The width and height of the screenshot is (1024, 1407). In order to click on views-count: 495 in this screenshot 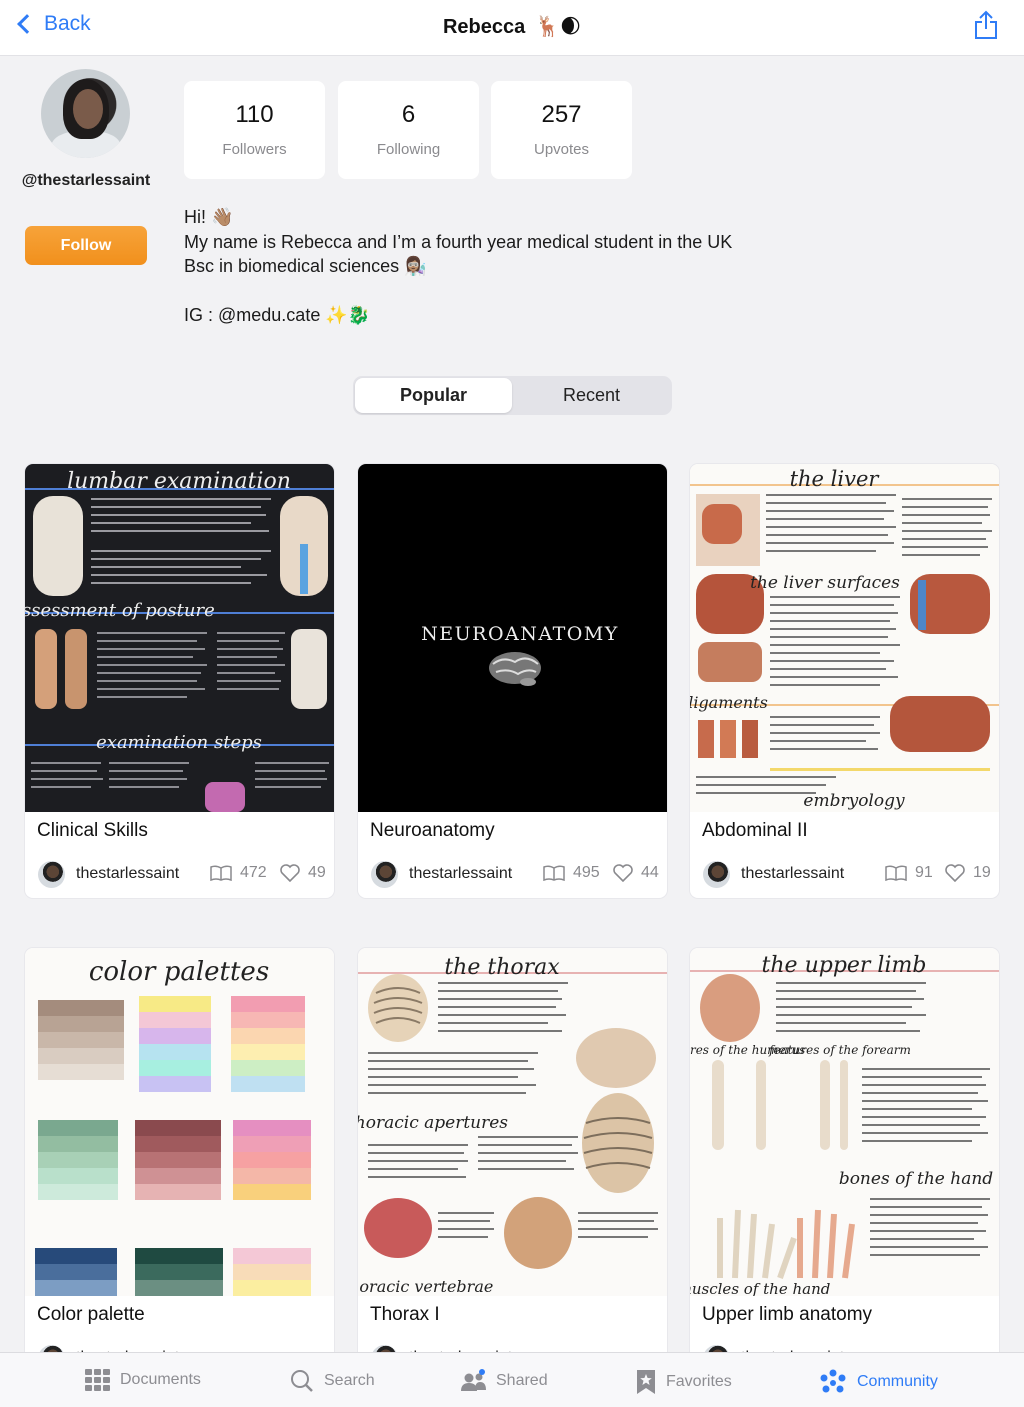, I will do `click(571, 873)`.